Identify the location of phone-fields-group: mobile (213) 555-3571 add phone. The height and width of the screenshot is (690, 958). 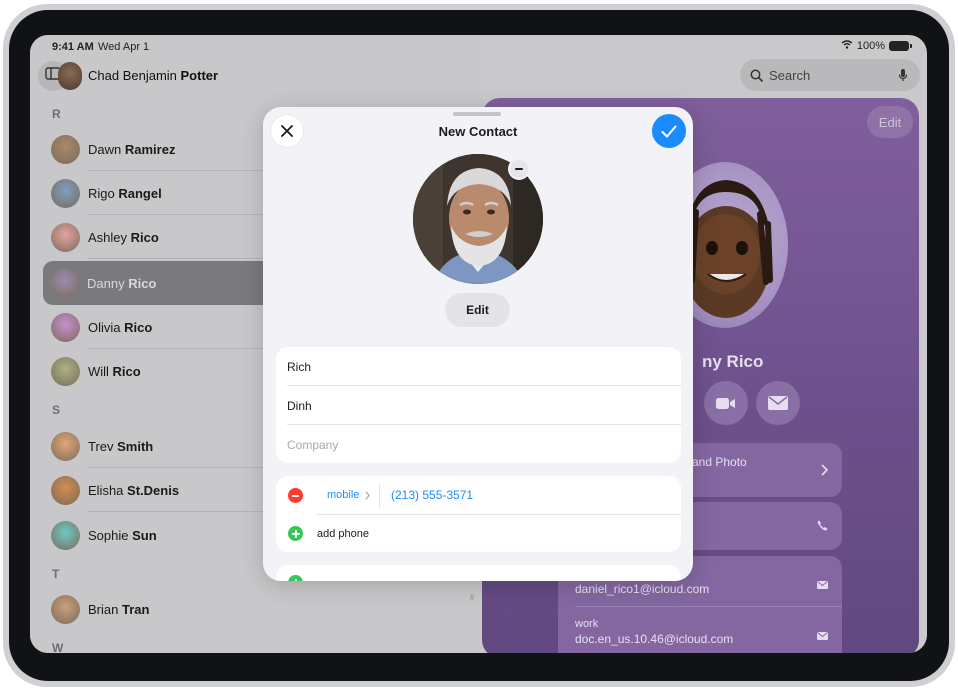
(478, 514).